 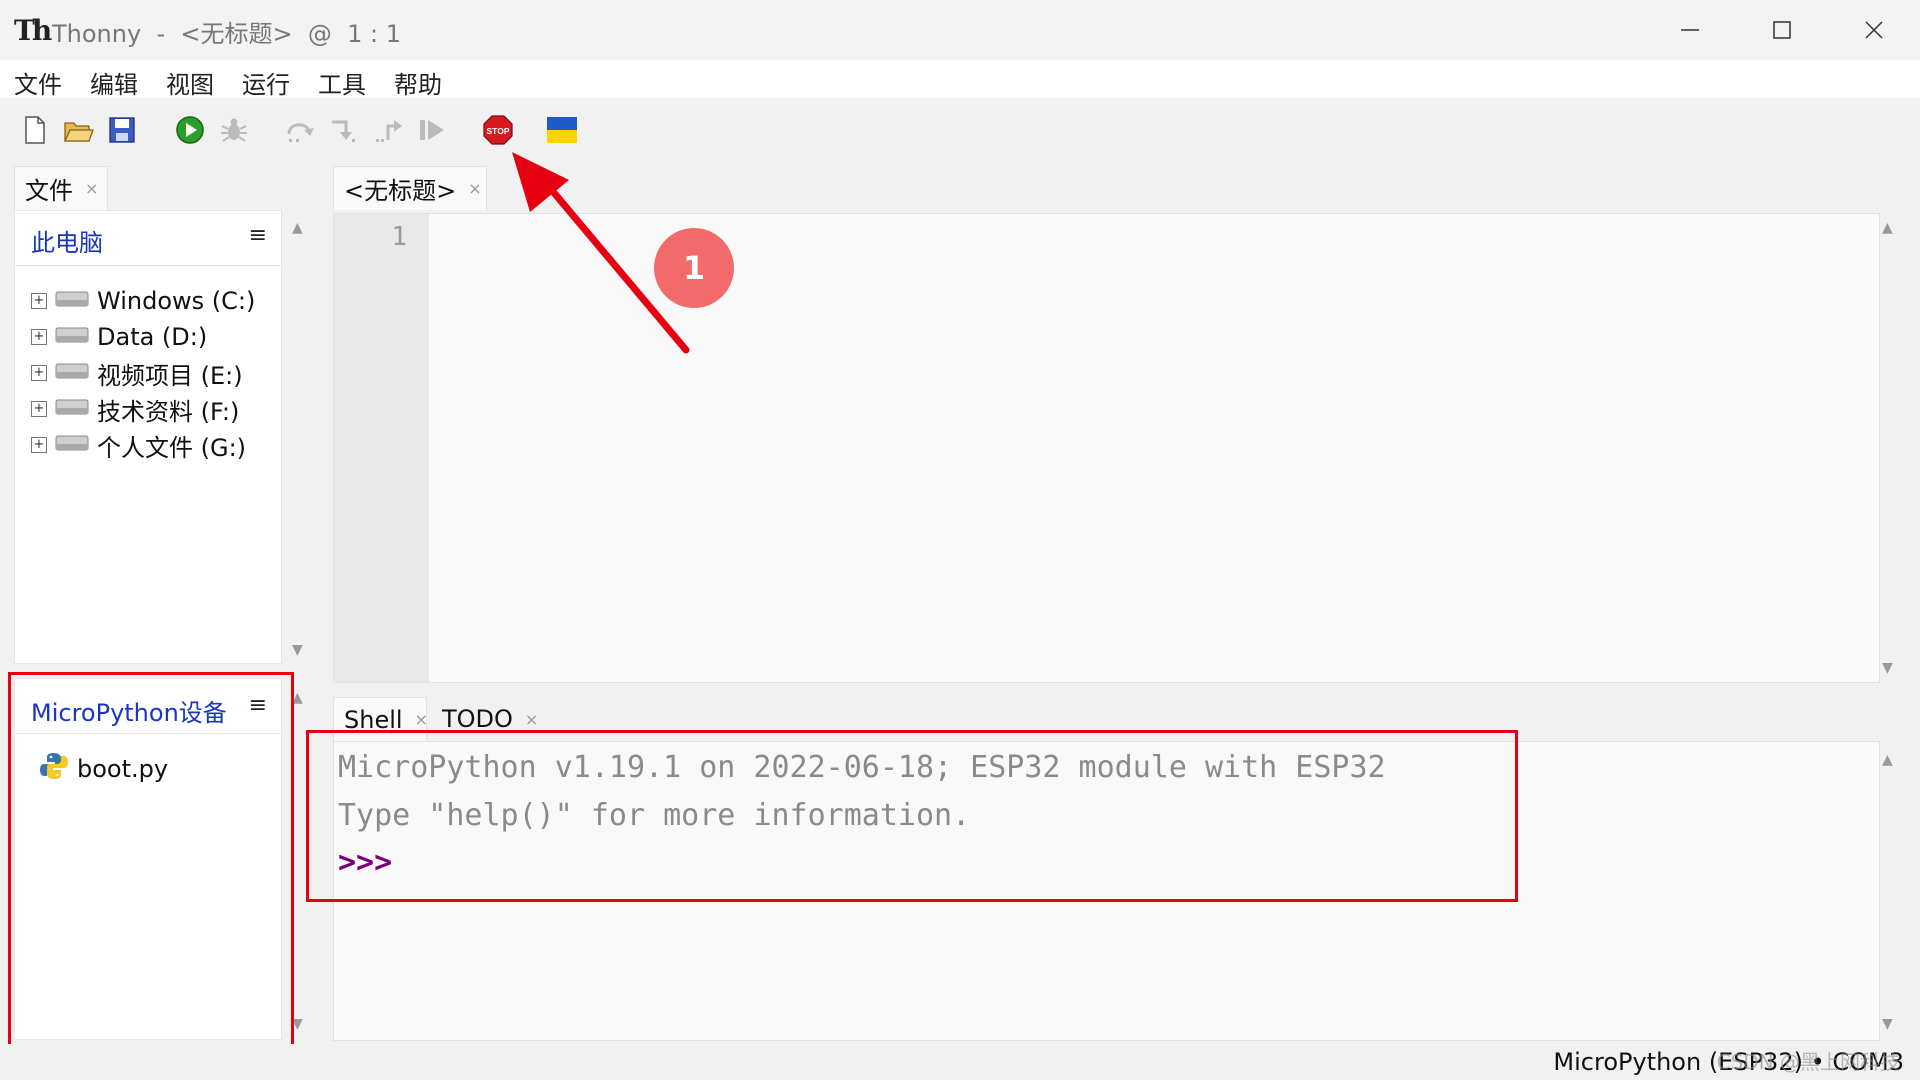 What do you see at coordinates (421, 719) in the screenshot?
I see `tab-shell-close-icon: ×` at bounding box center [421, 719].